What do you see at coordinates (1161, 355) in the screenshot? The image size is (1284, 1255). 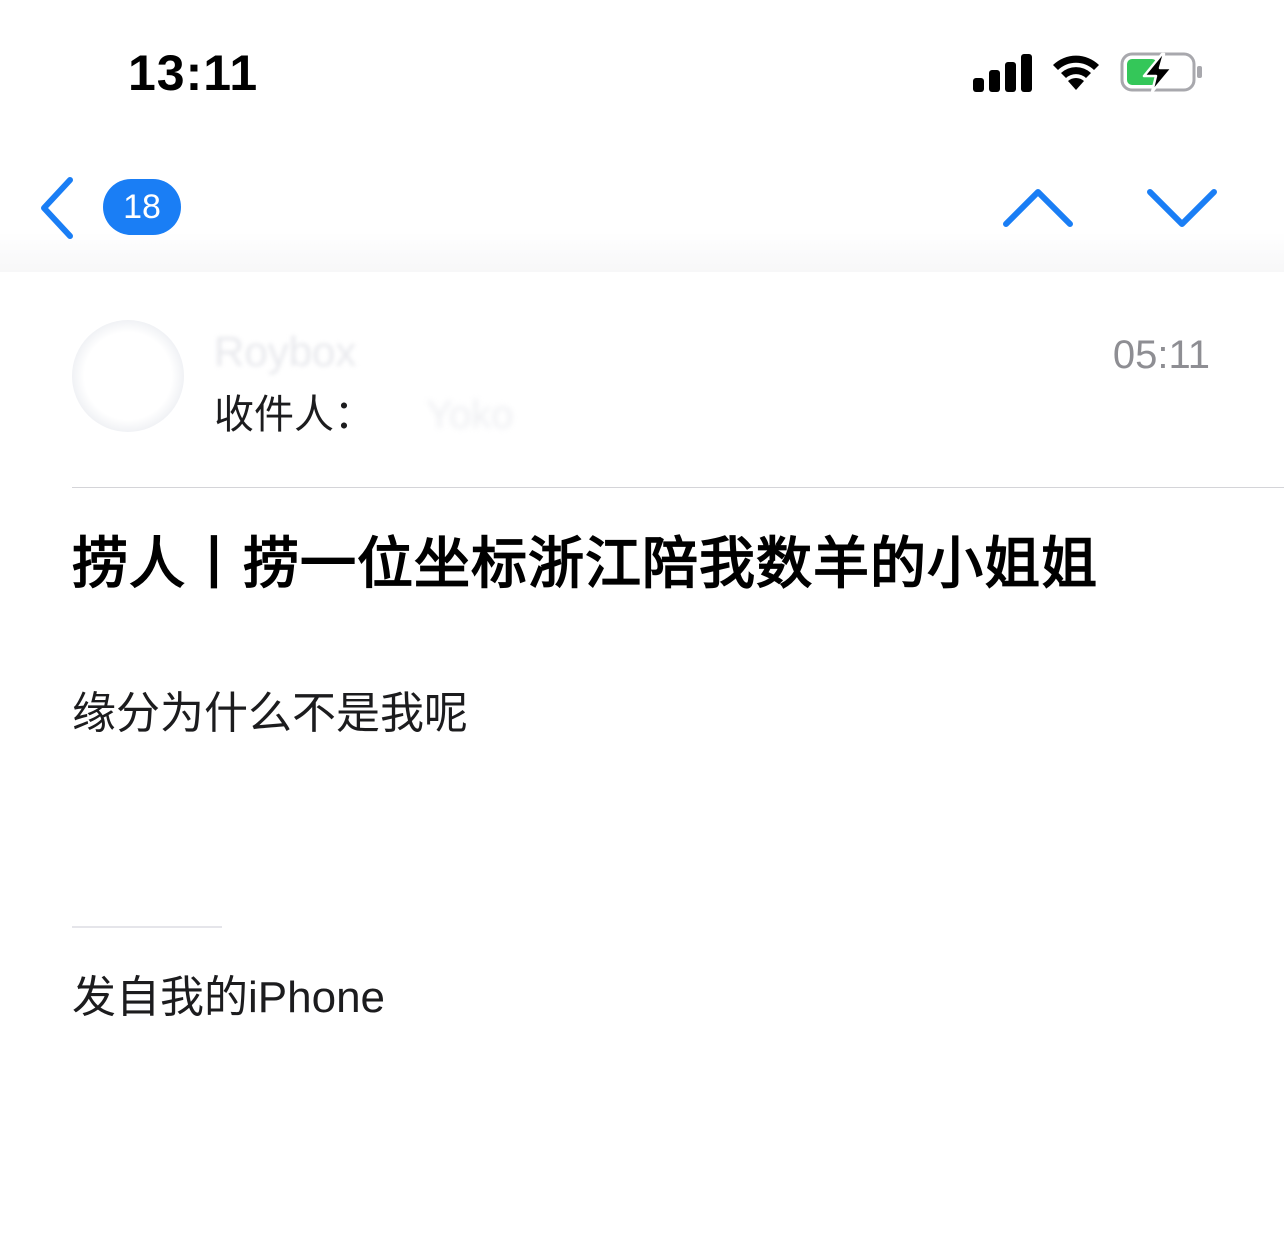 I see `message-time: 05:11` at bounding box center [1161, 355].